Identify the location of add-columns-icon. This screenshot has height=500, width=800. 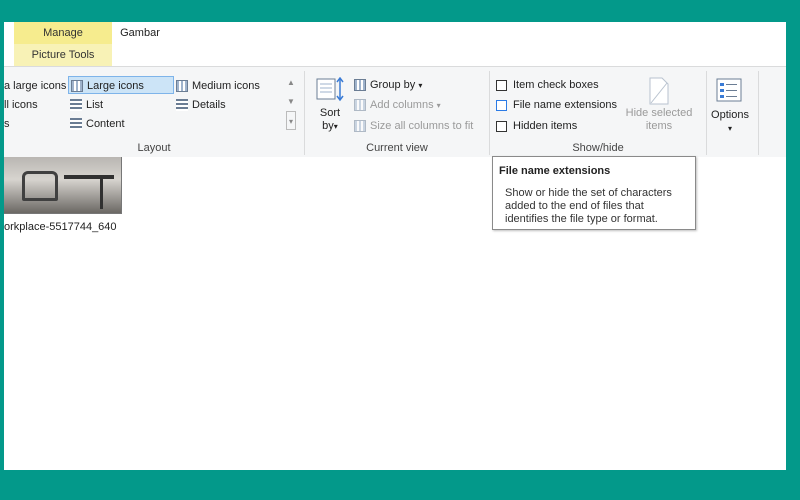
(360, 105).